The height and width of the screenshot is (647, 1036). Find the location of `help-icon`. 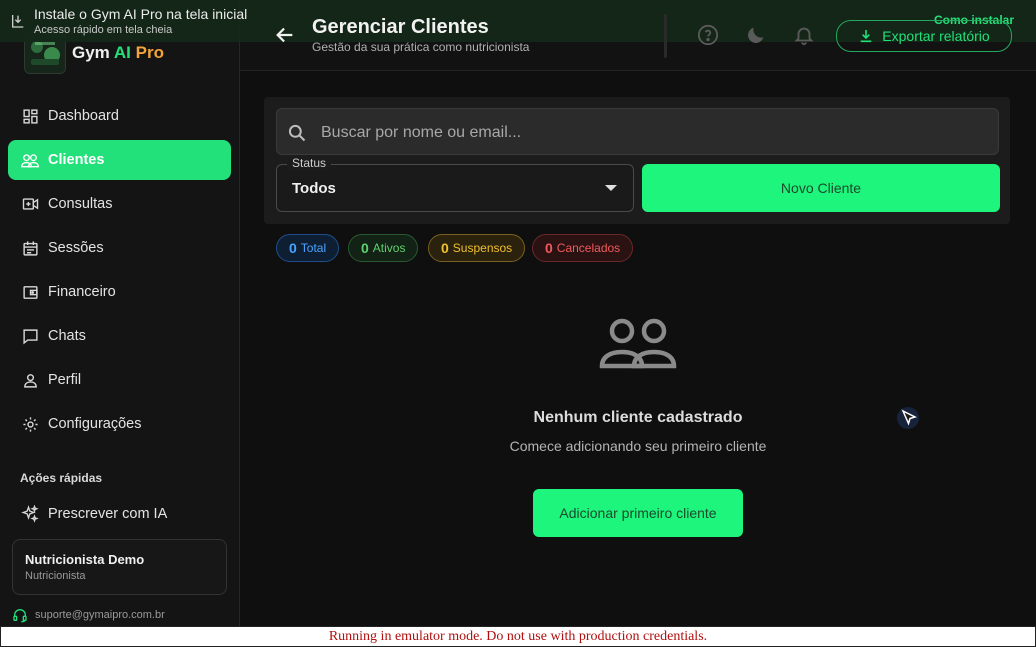

help-icon is located at coordinates (708, 35).